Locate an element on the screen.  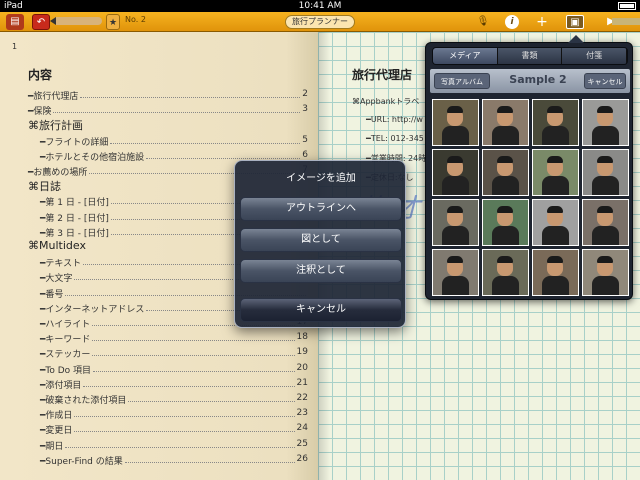
pen-icon is located at coordinates (626, 21).